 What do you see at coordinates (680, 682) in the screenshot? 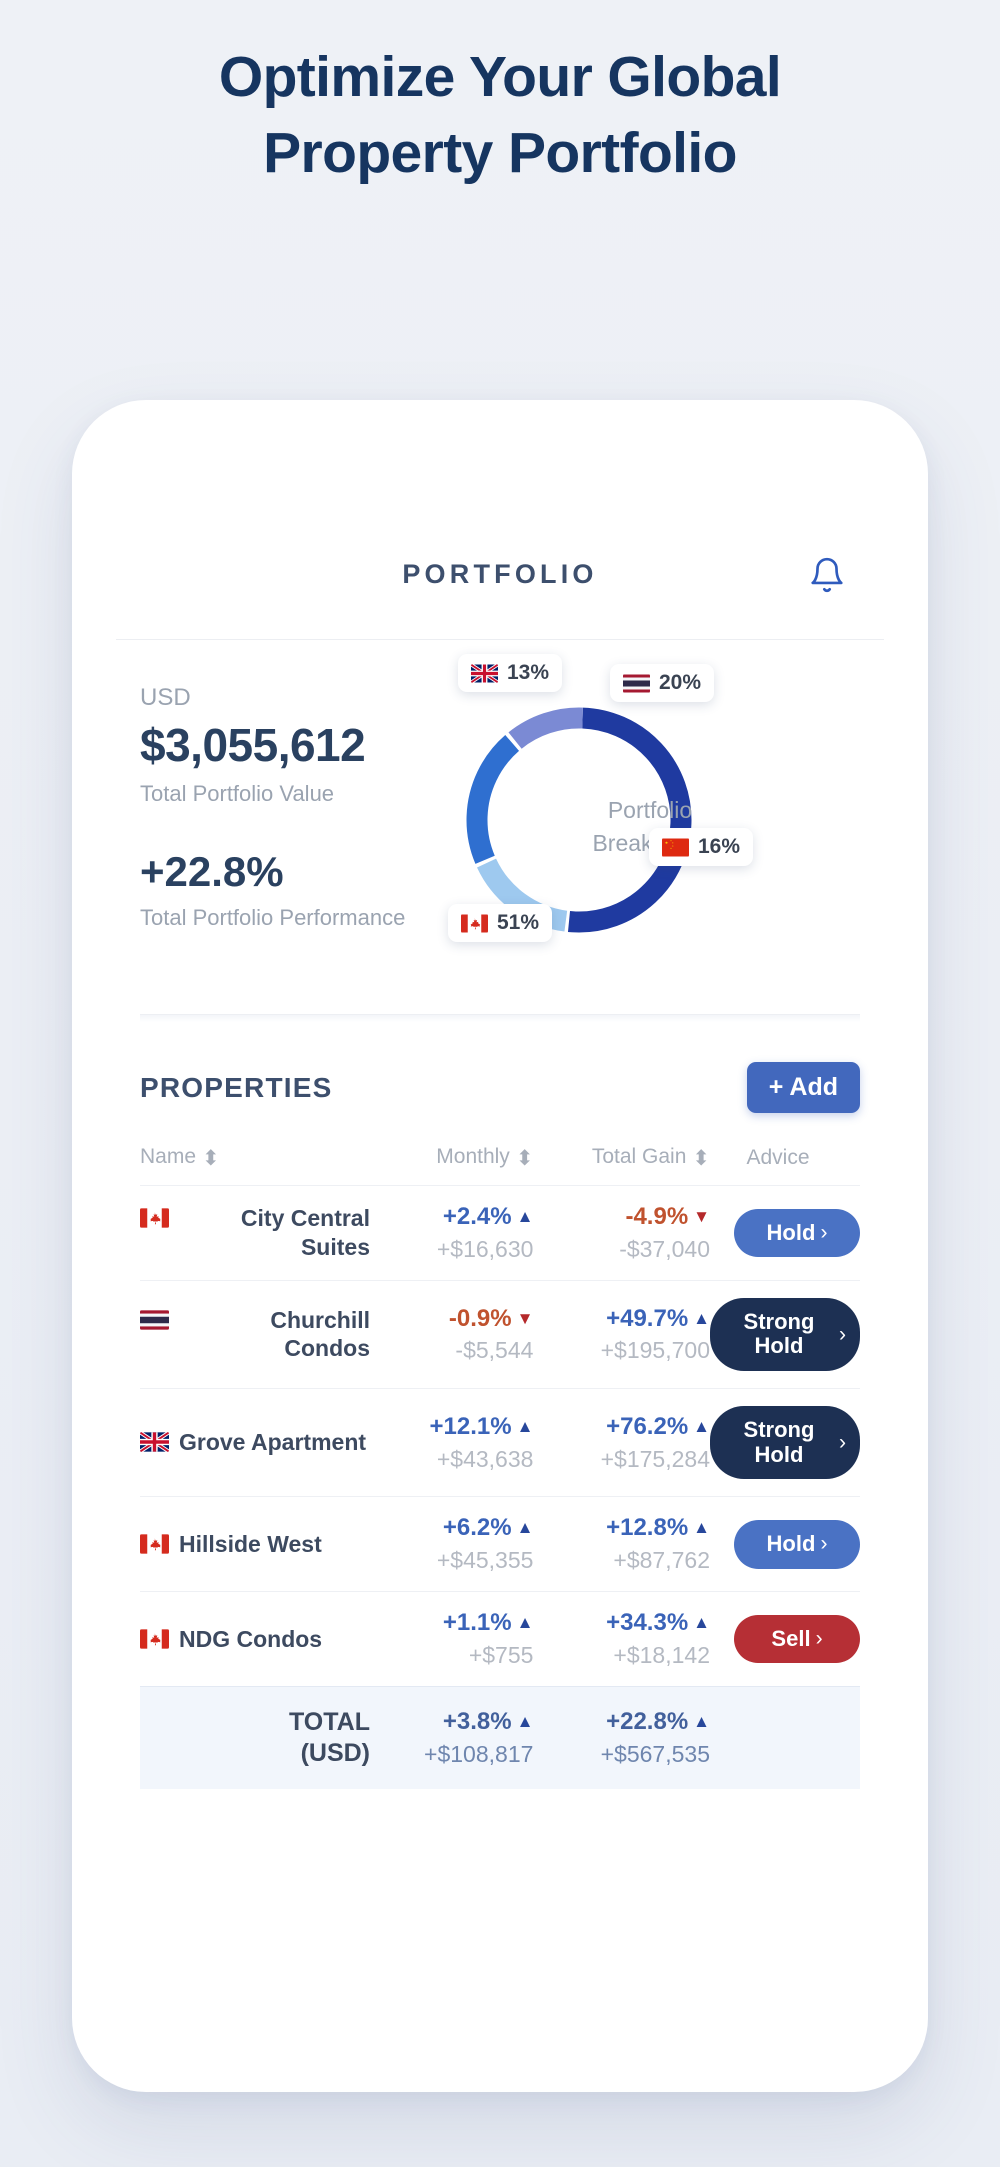
I see `chart-chip-thailand-value: 20%` at bounding box center [680, 682].